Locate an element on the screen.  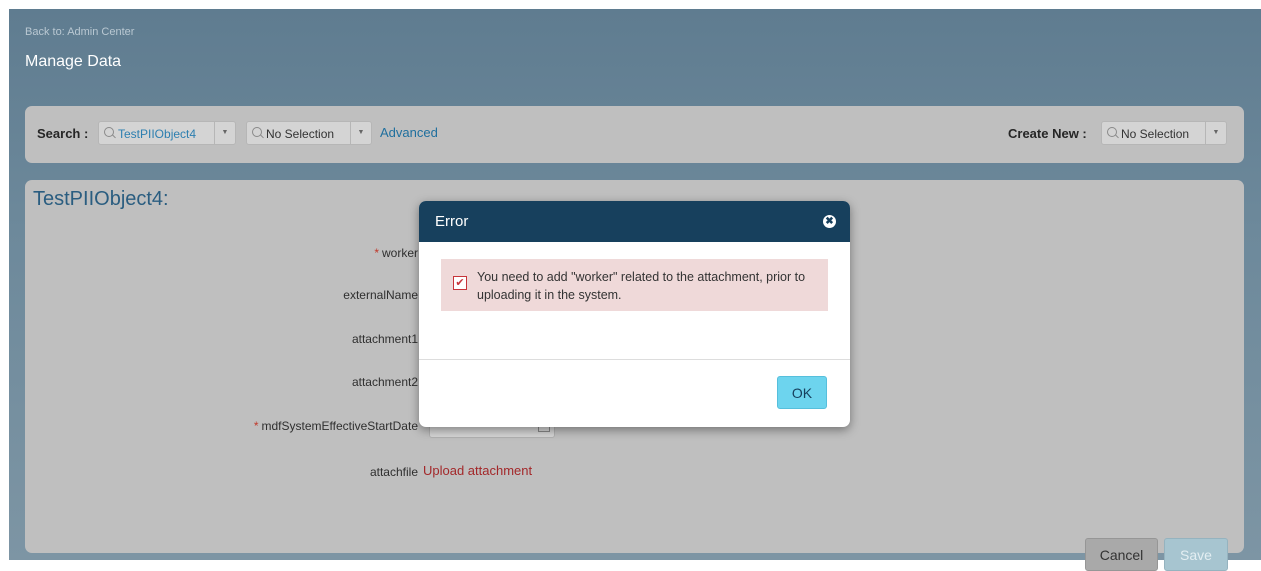
create-new-select: No Selection ▼ is located at coordinates (1164, 133).